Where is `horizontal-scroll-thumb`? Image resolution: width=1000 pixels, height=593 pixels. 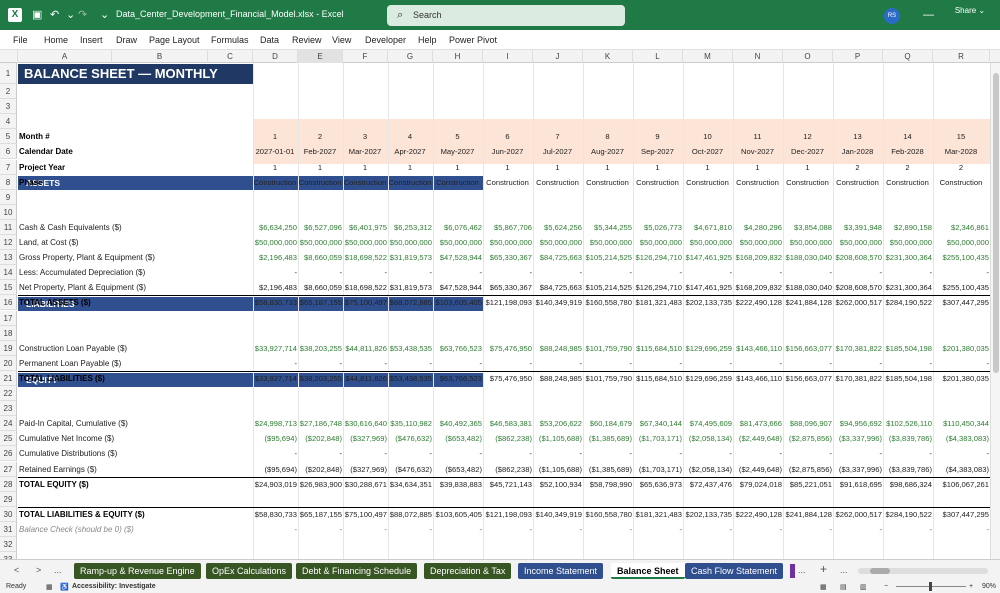
horizontal-scroll-thumb is located at coordinates (880, 571).